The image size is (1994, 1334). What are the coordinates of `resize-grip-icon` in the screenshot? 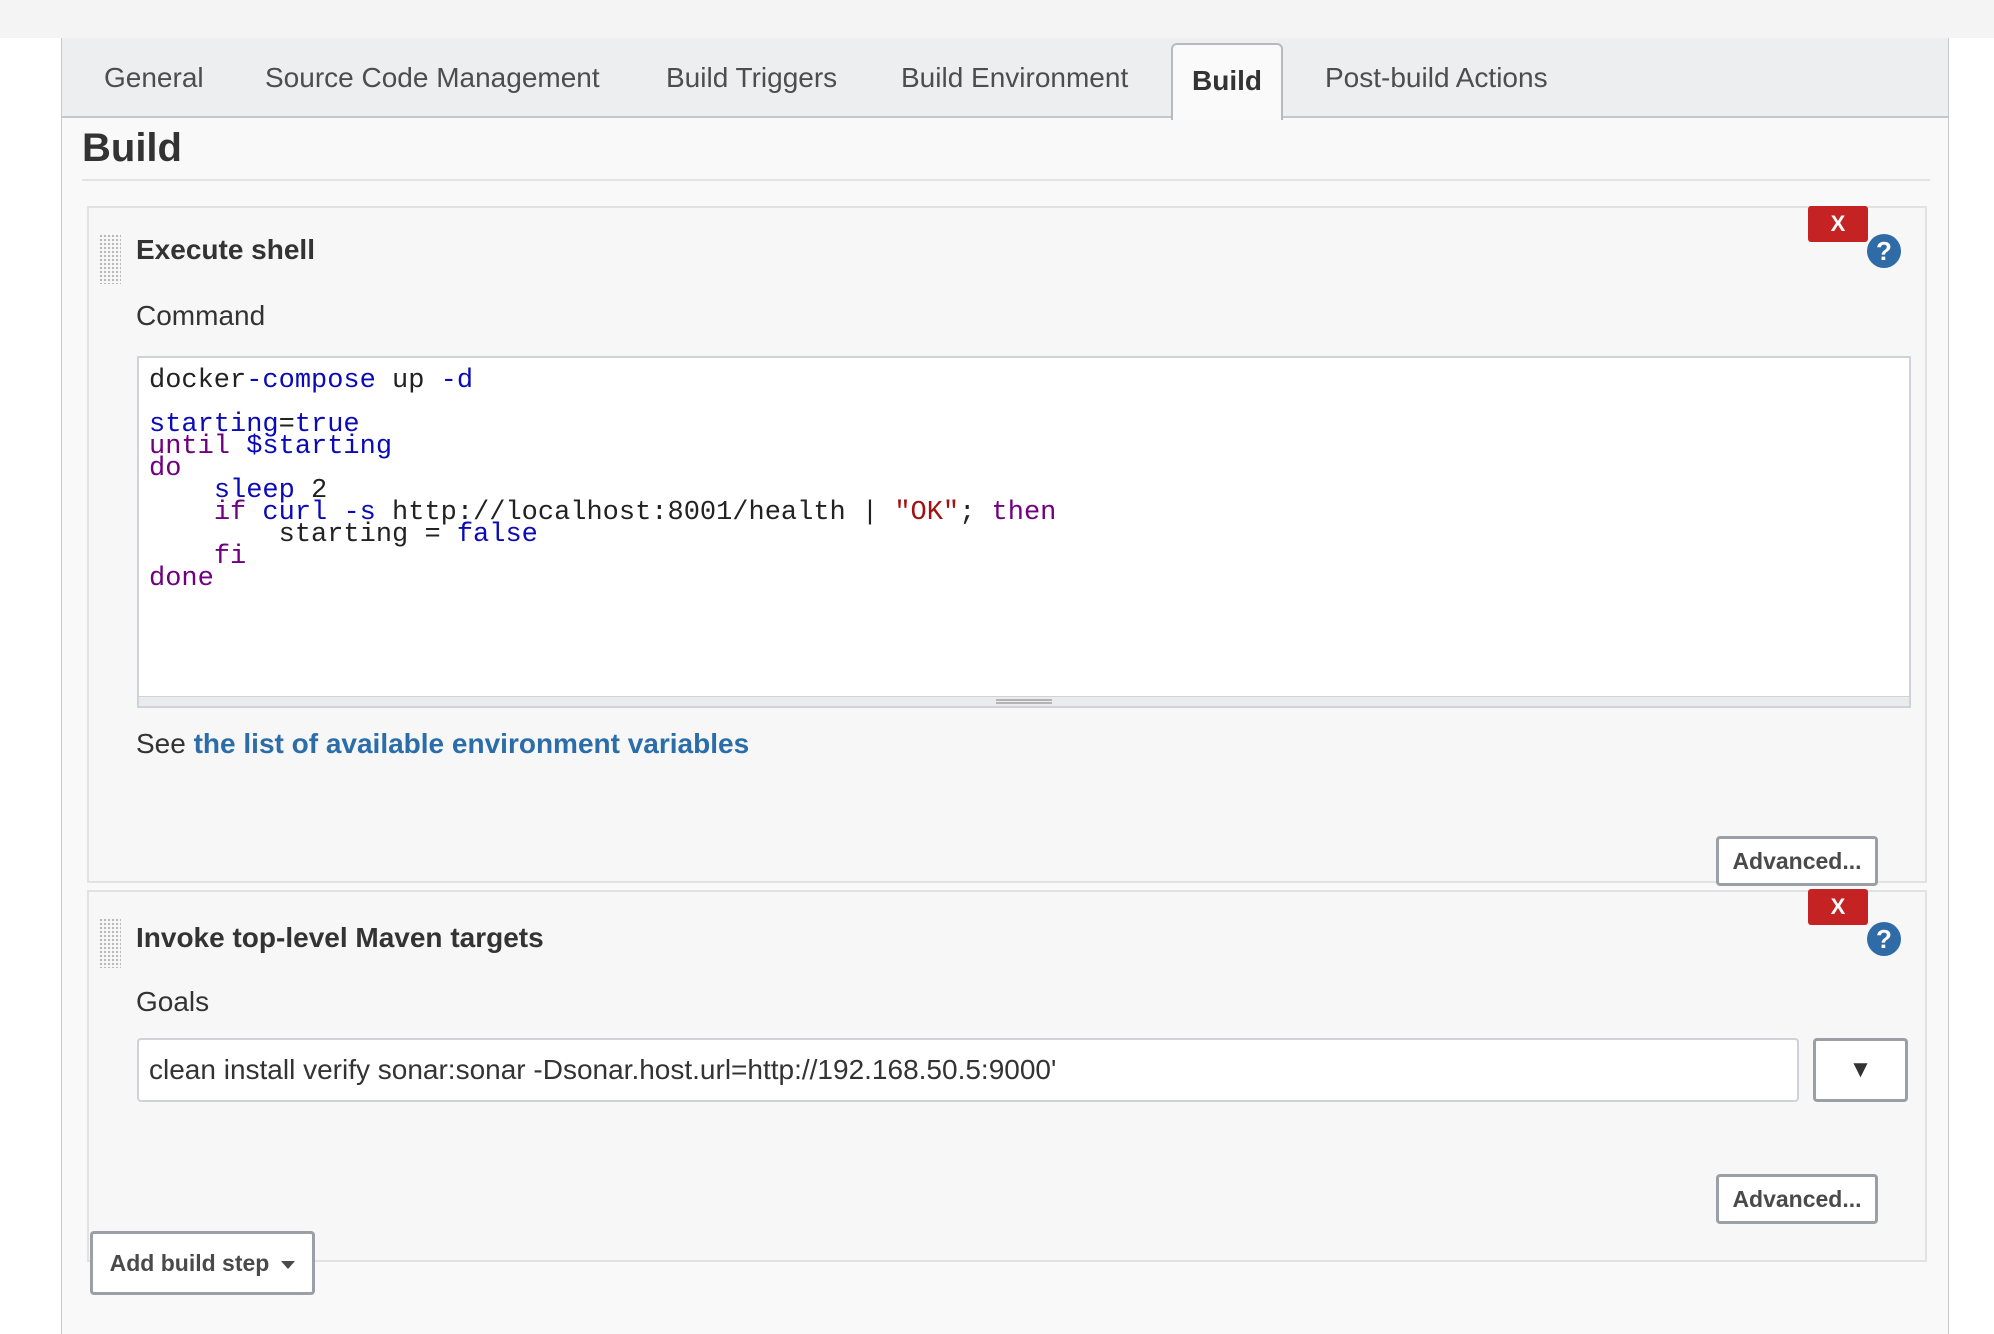 It's located at (1024, 701).